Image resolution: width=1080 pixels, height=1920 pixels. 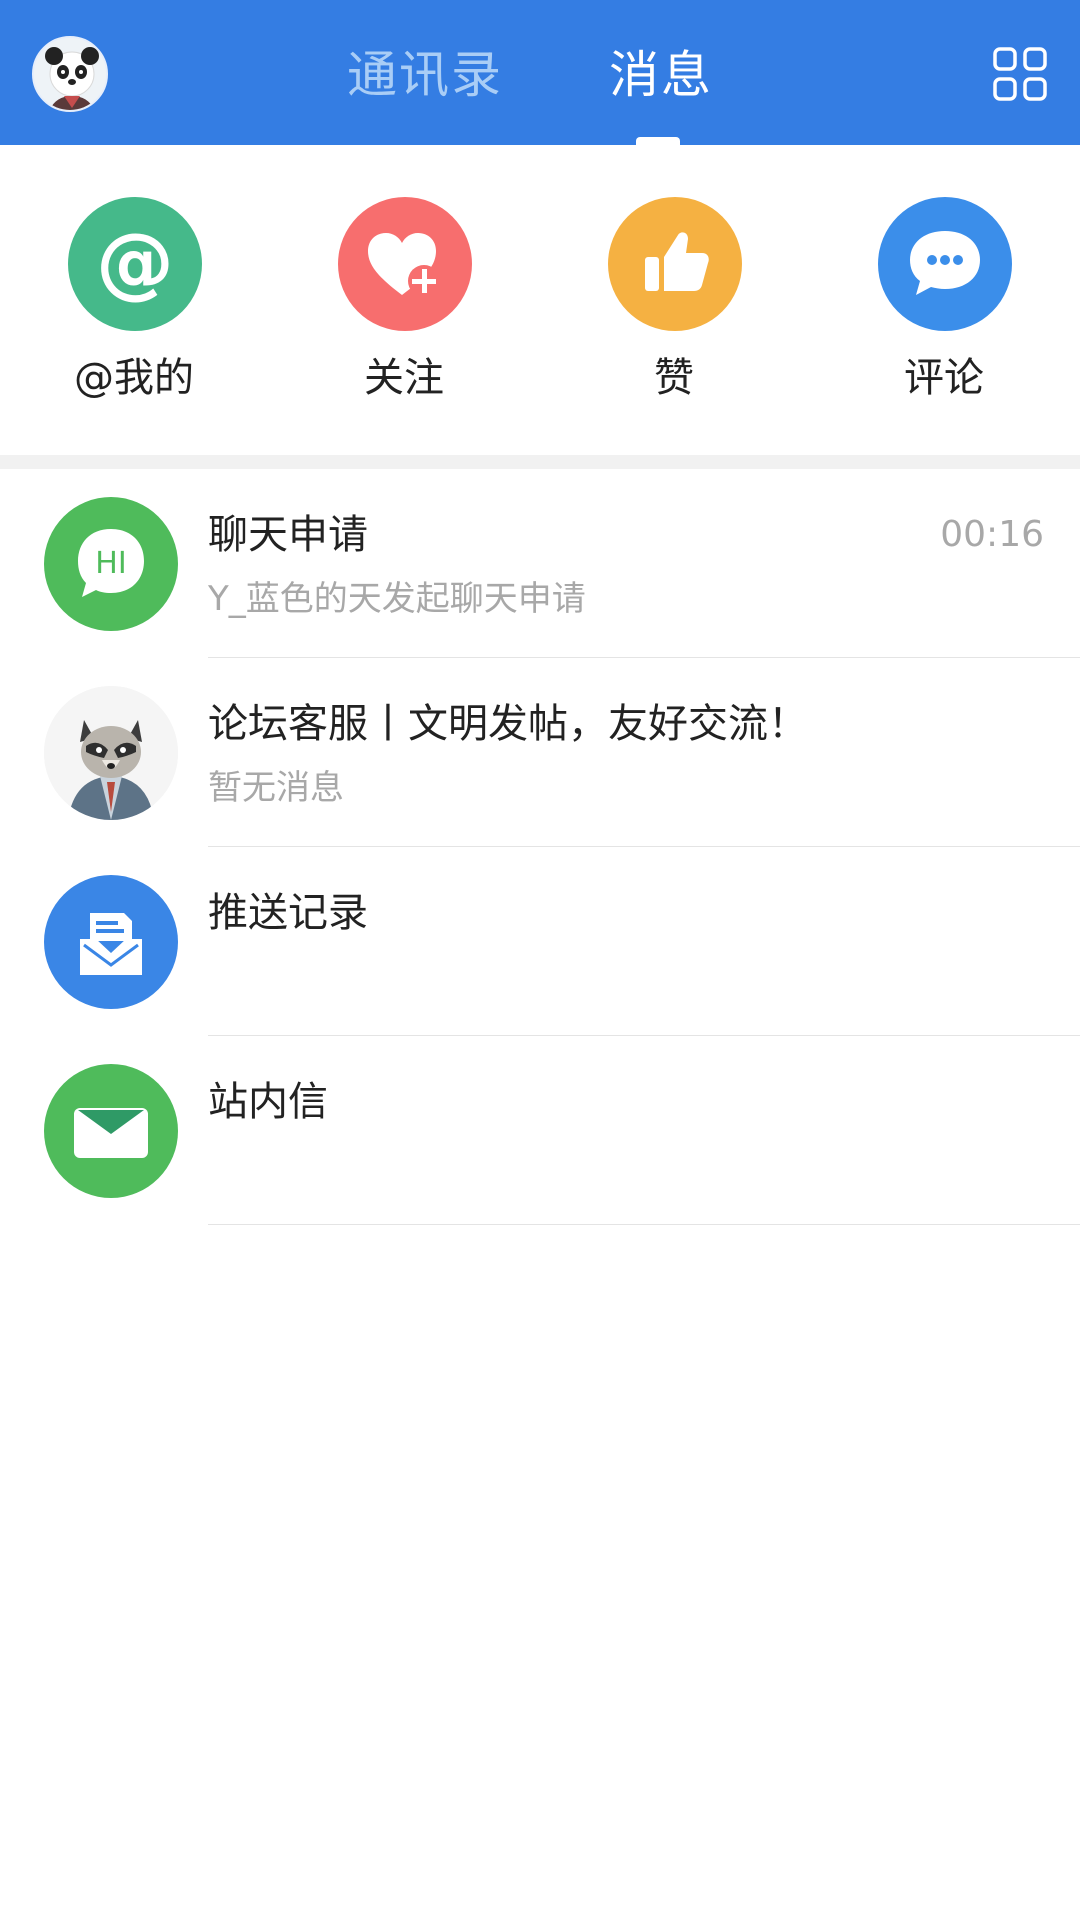 What do you see at coordinates (540, 462) in the screenshot?
I see `section-divider` at bounding box center [540, 462].